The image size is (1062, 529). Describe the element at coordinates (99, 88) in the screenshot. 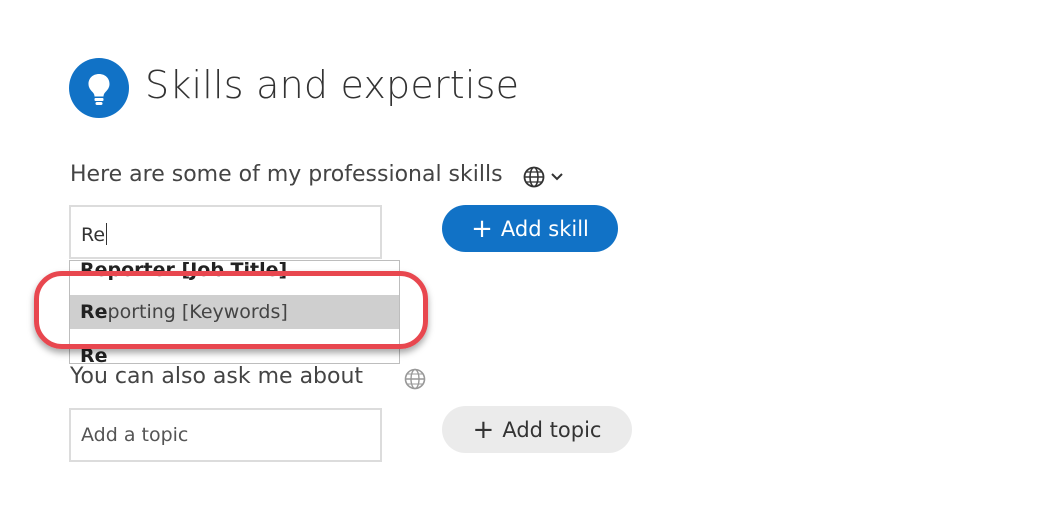

I see `lightbulb-icon` at that location.